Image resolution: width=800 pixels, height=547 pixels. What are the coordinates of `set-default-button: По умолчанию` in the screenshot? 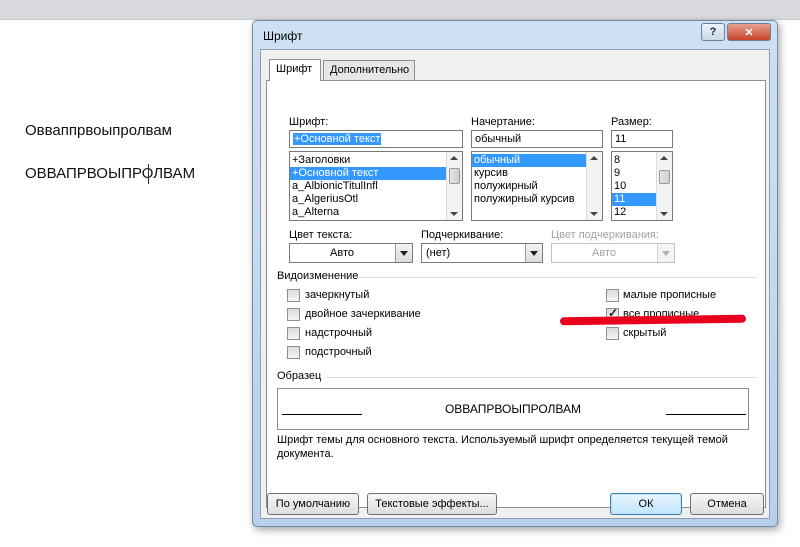 It's located at (313, 504).